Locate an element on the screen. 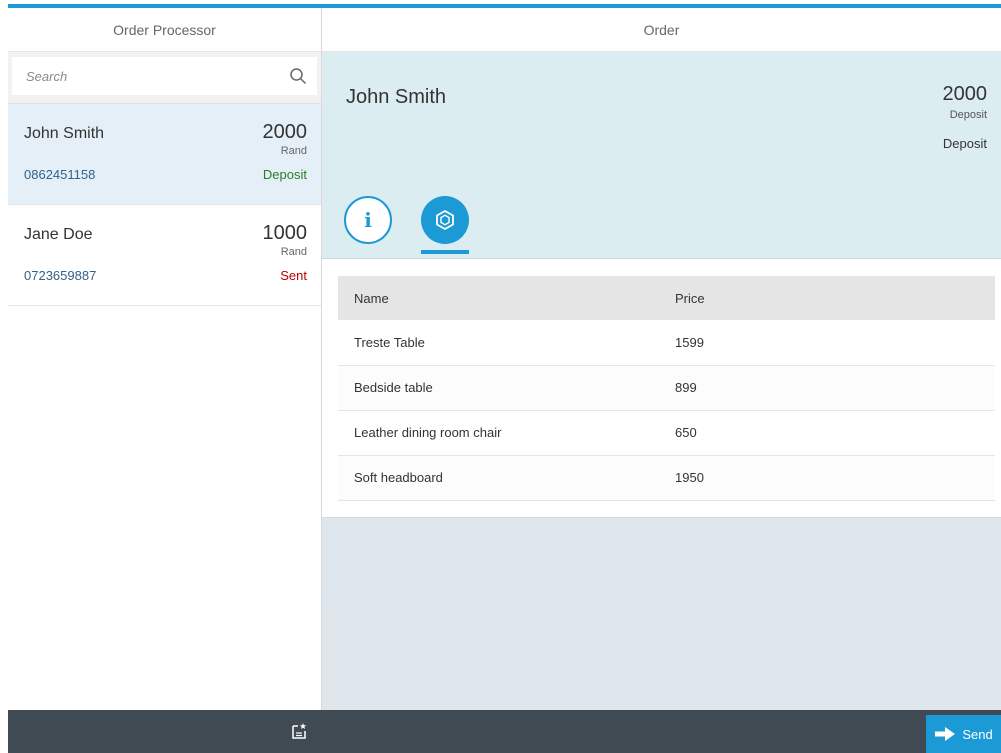  object-title: John Smith is located at coordinates (396, 97).